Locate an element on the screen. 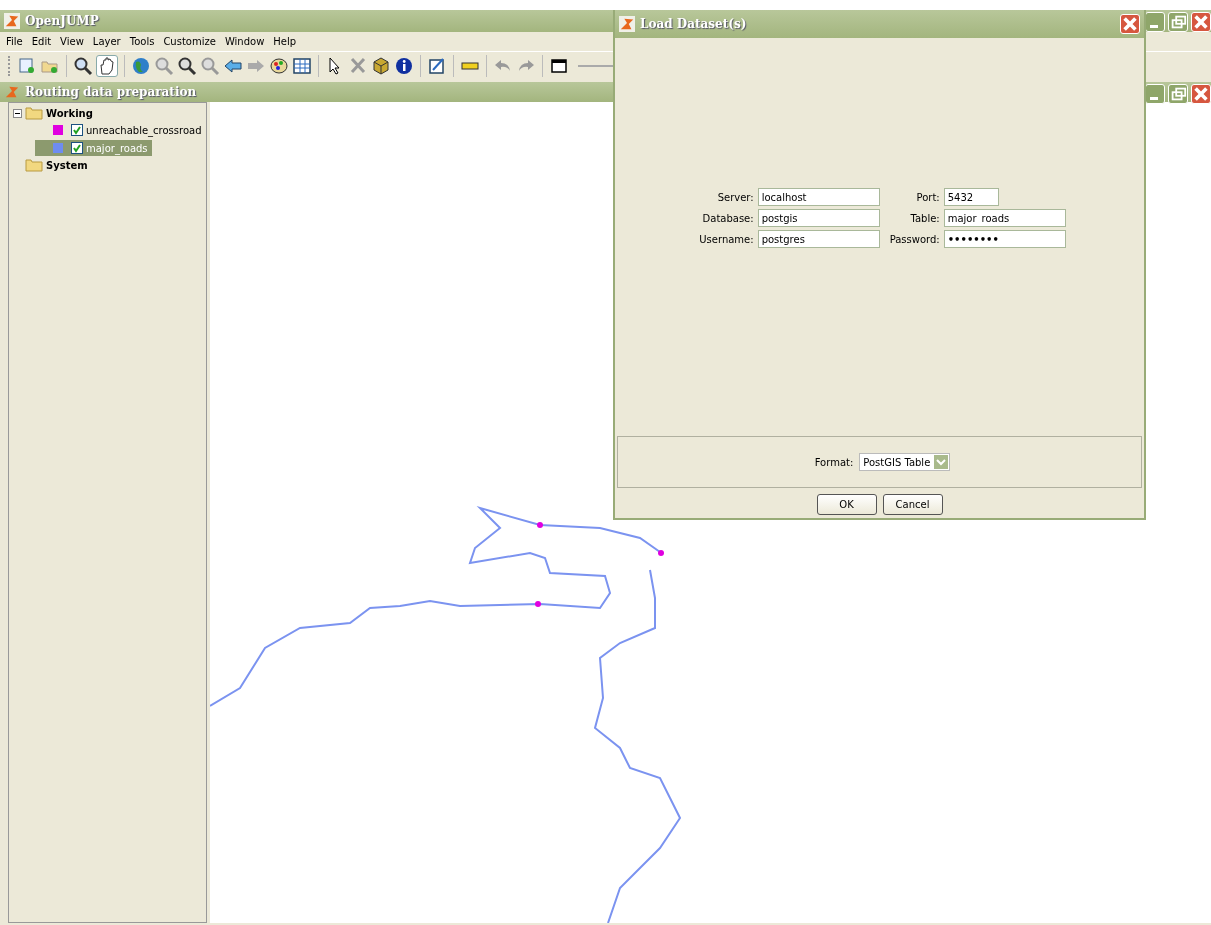 Image resolution: width=1211 pixels, height=925 pixels. zoom-out-icon is located at coordinates (187, 66).